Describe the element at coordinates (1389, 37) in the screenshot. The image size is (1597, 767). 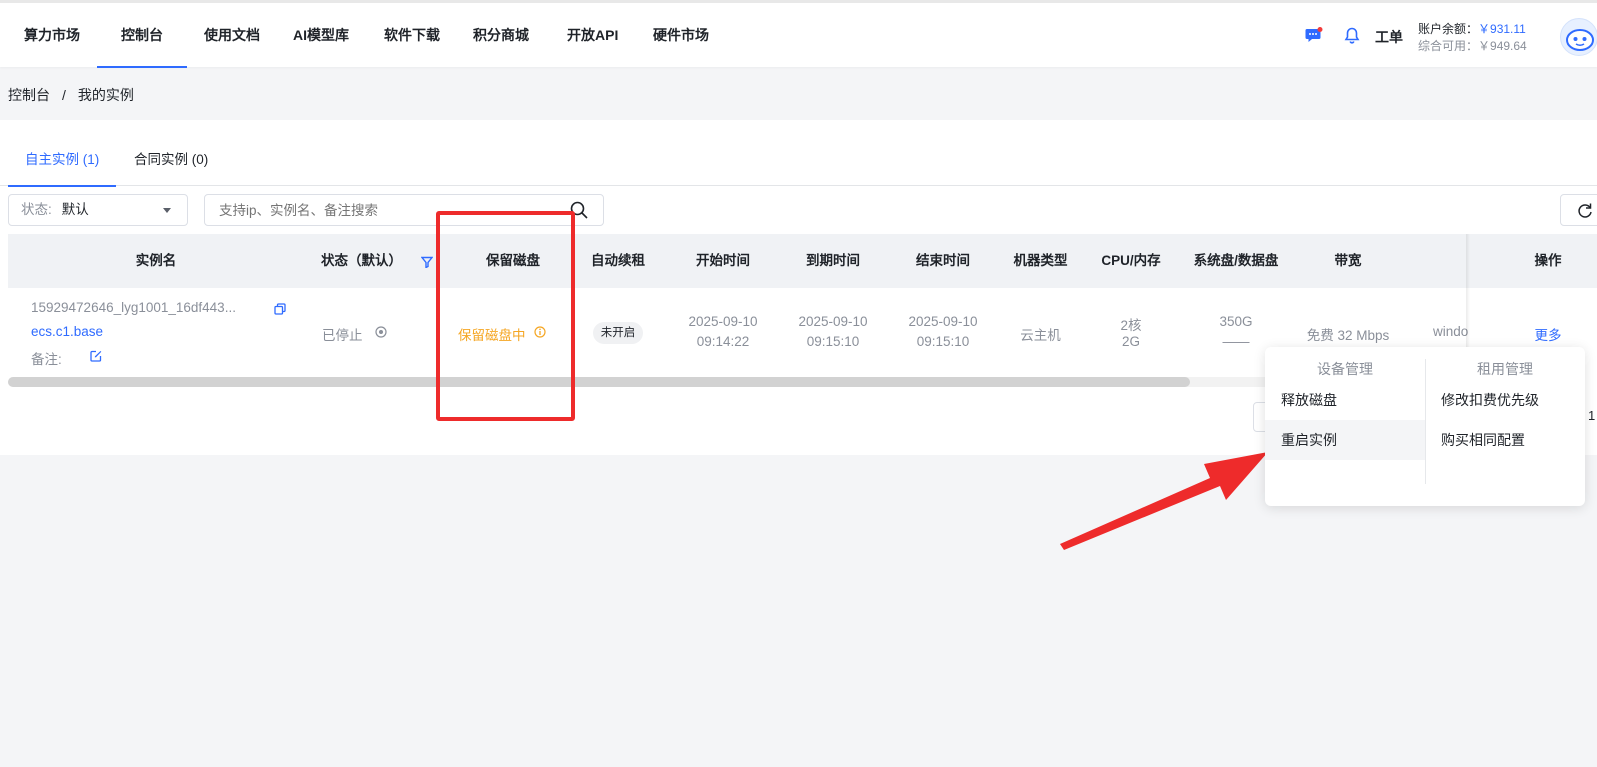
I see `ticket-link: 工单` at that location.